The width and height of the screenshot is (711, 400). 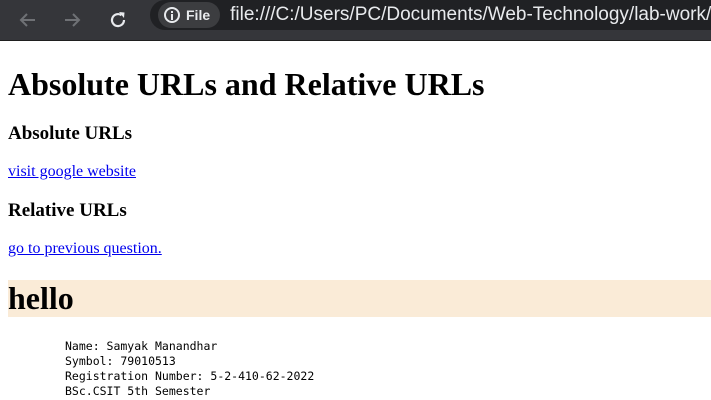 I want to click on site-info-chip: File, so click(x=189, y=15).